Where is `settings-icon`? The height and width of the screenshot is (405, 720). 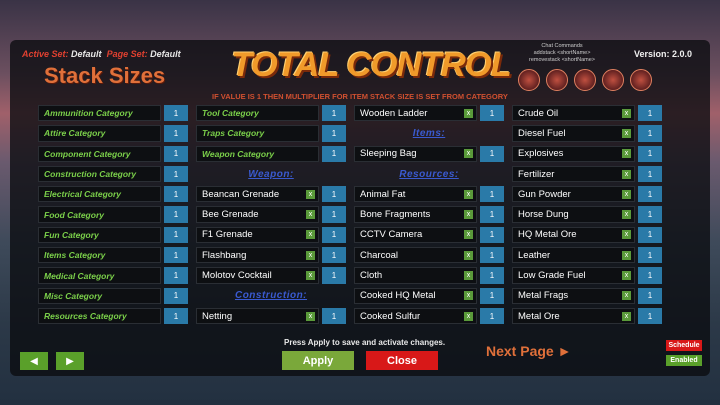 settings-icon is located at coordinates (641, 80).